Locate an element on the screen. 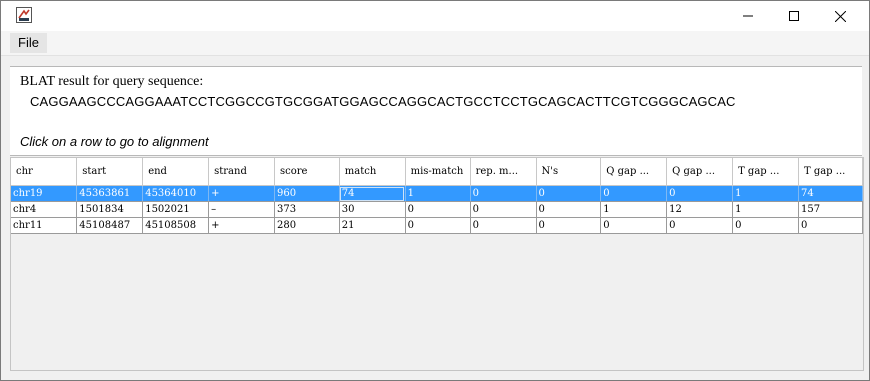  close-icon is located at coordinates (840, 16).